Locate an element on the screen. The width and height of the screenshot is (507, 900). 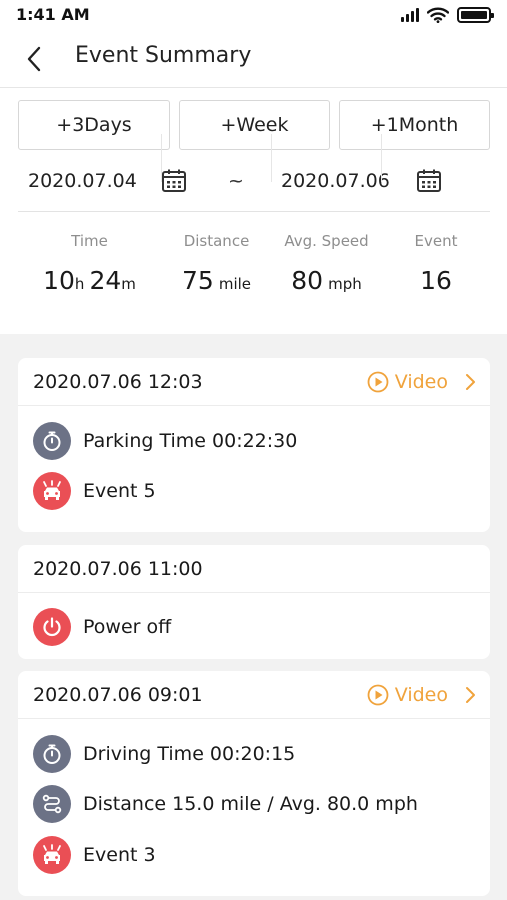
event-count-text: Event 3 is located at coordinates (119, 855).